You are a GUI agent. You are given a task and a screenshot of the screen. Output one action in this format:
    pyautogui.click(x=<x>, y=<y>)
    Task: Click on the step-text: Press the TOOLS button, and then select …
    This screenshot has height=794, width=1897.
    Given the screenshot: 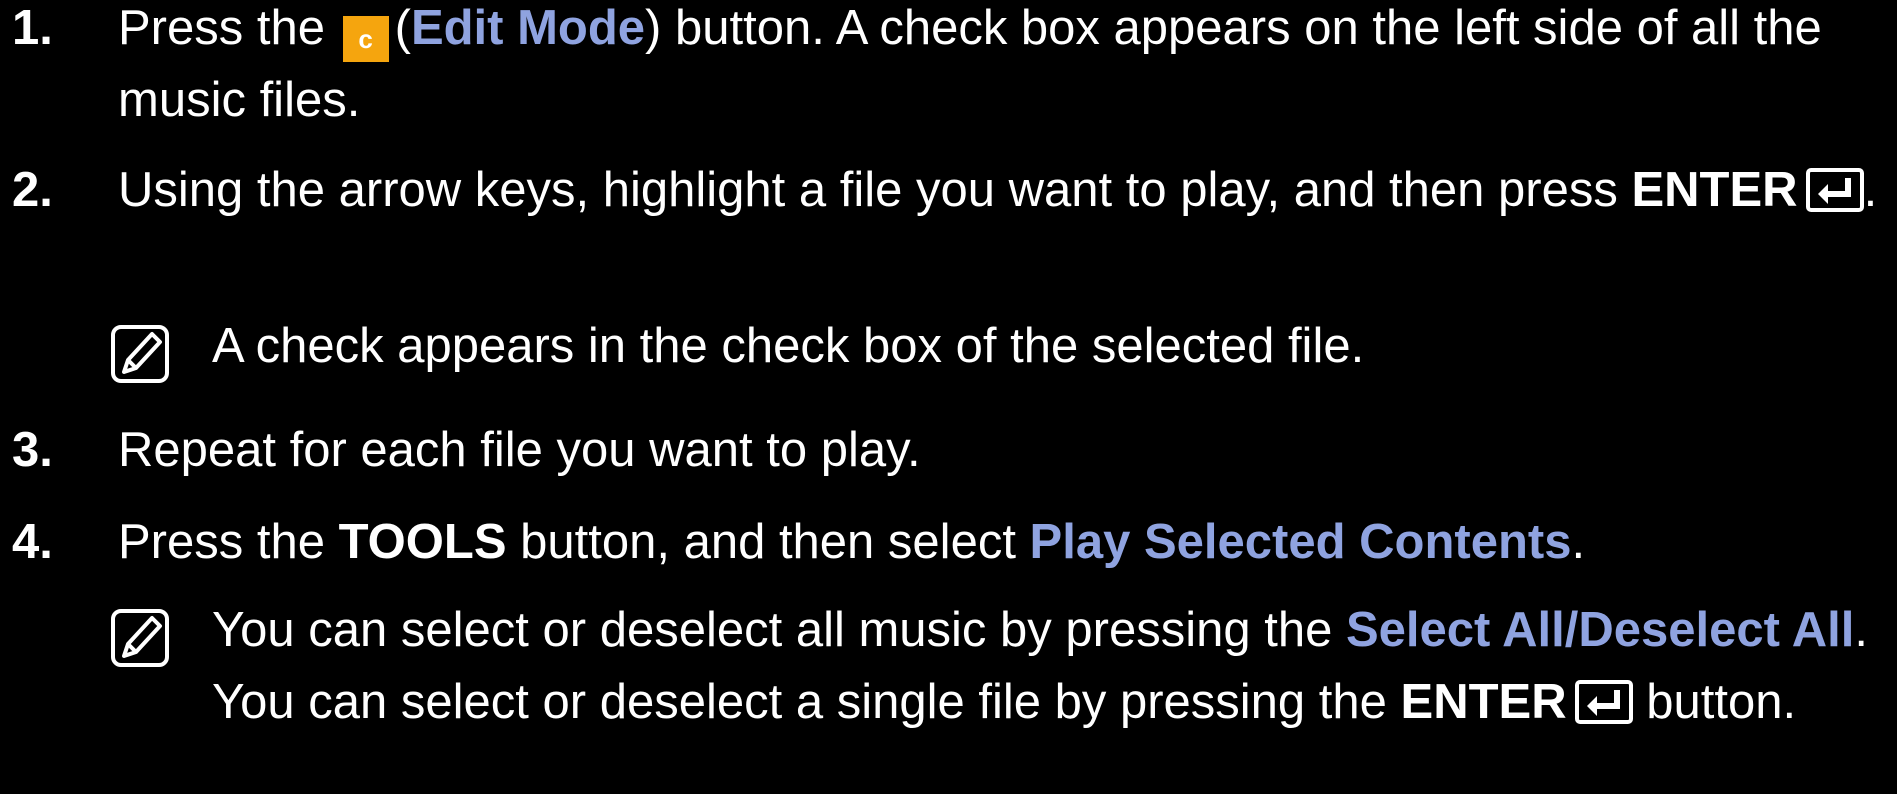 What is the action you would take?
    pyautogui.click(x=852, y=542)
    